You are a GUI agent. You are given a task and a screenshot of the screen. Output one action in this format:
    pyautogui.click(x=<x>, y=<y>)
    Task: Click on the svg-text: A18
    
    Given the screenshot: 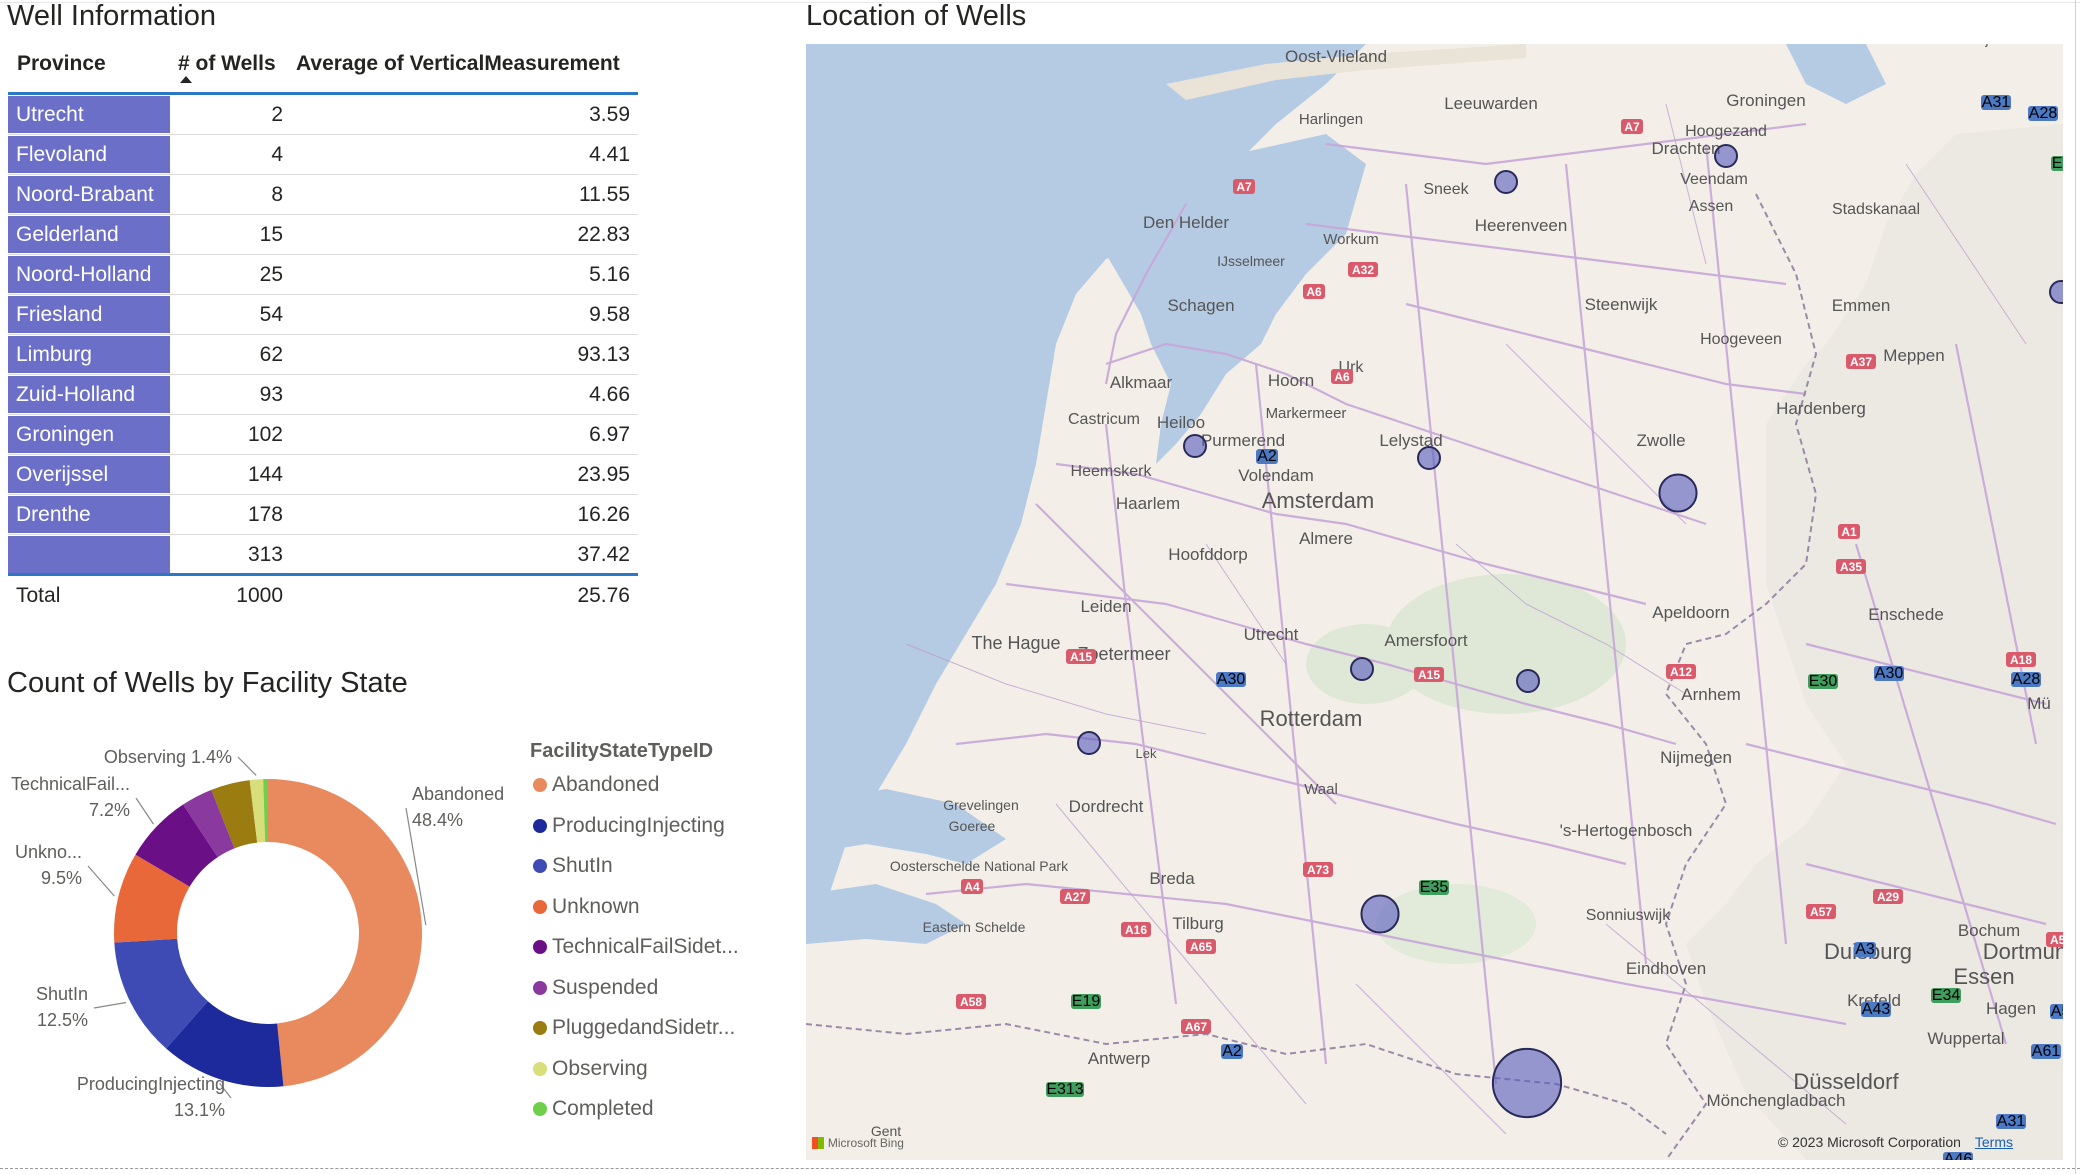 What is the action you would take?
    pyautogui.click(x=2021, y=660)
    